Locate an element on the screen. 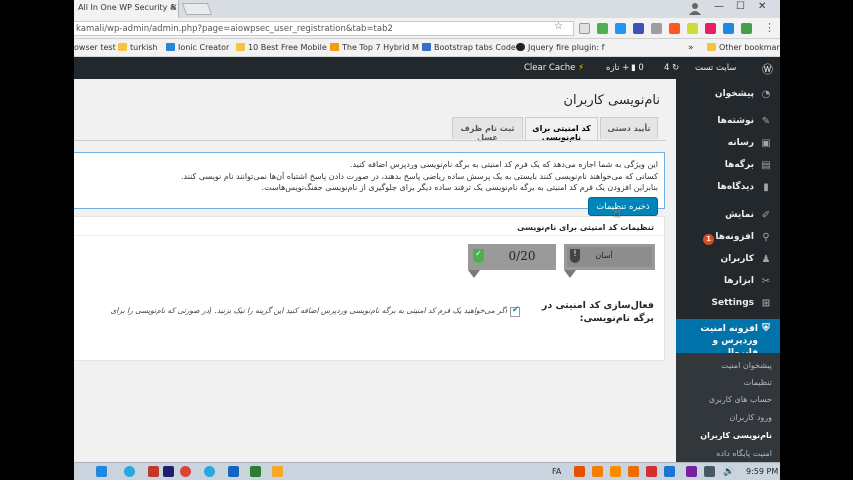 This screenshot has height=480, width=853. pin-icon: ✎ is located at coordinates (766, 121).